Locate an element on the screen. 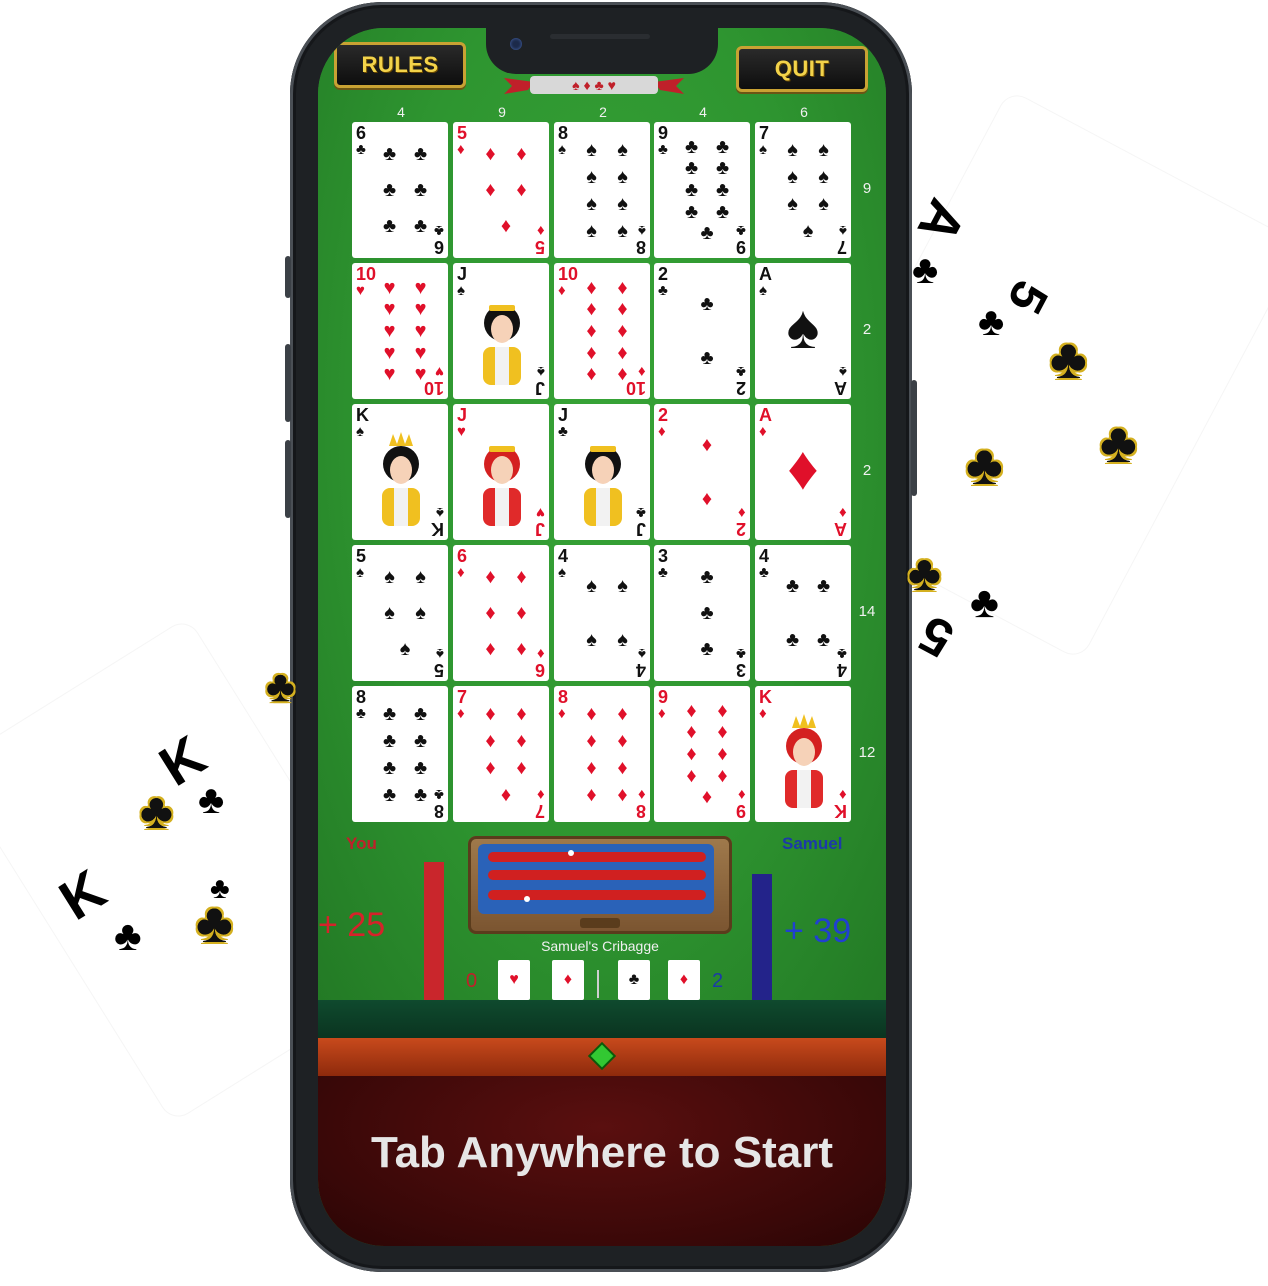 The image size is (1268, 1286). playing-card: 8 ♠ 8 ♠ ♠ ♠ ♠ ♠ ♠ ♠ ♠ ♠ is located at coordinates (602, 190).